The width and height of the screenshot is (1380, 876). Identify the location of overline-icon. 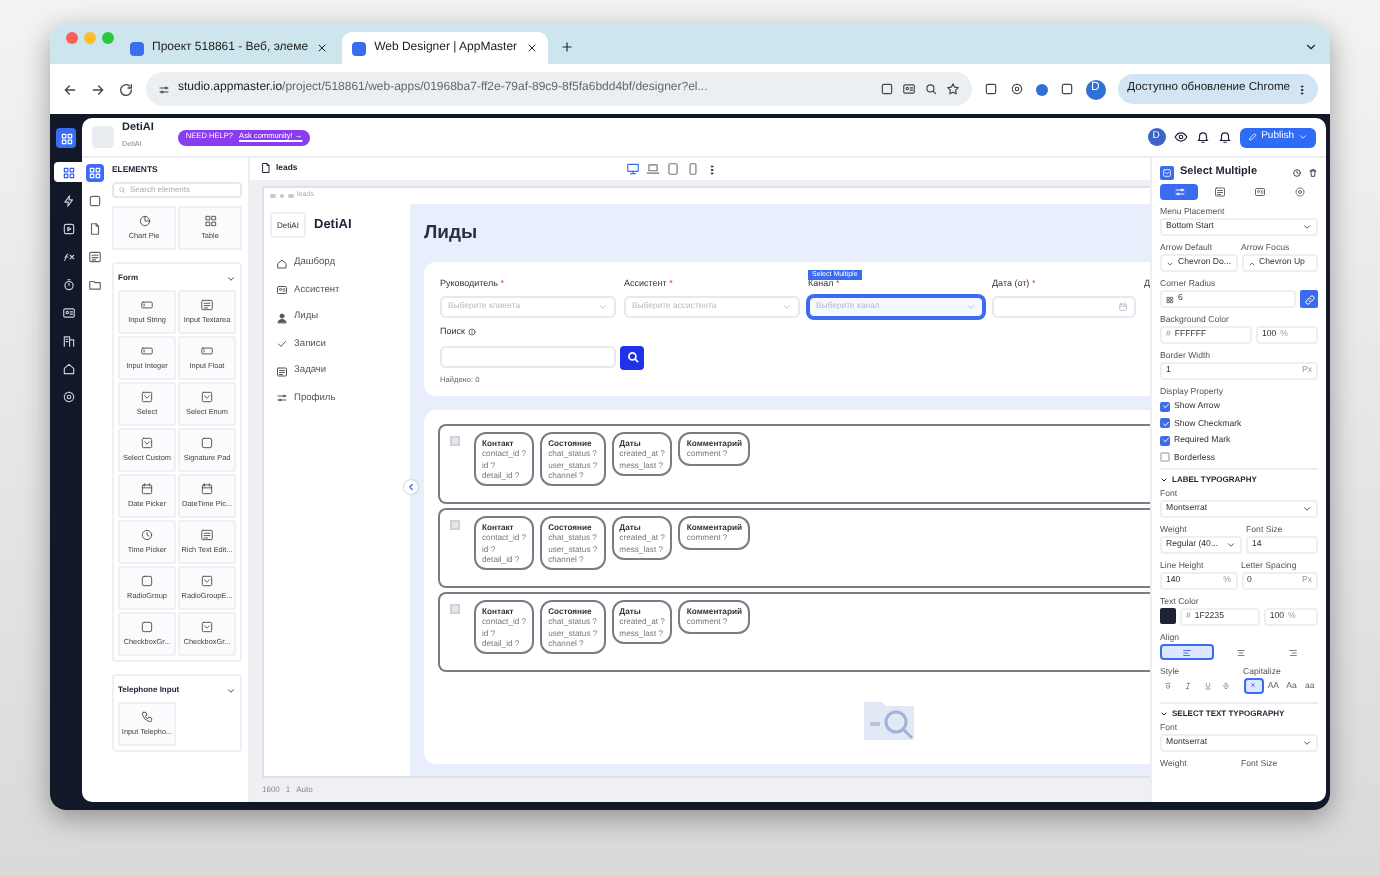
(1168, 686).